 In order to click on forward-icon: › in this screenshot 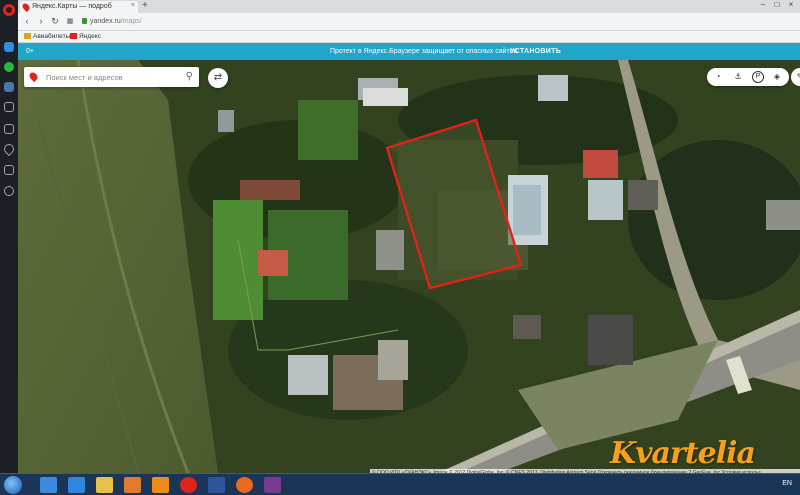, I will do `click(41, 21)`.